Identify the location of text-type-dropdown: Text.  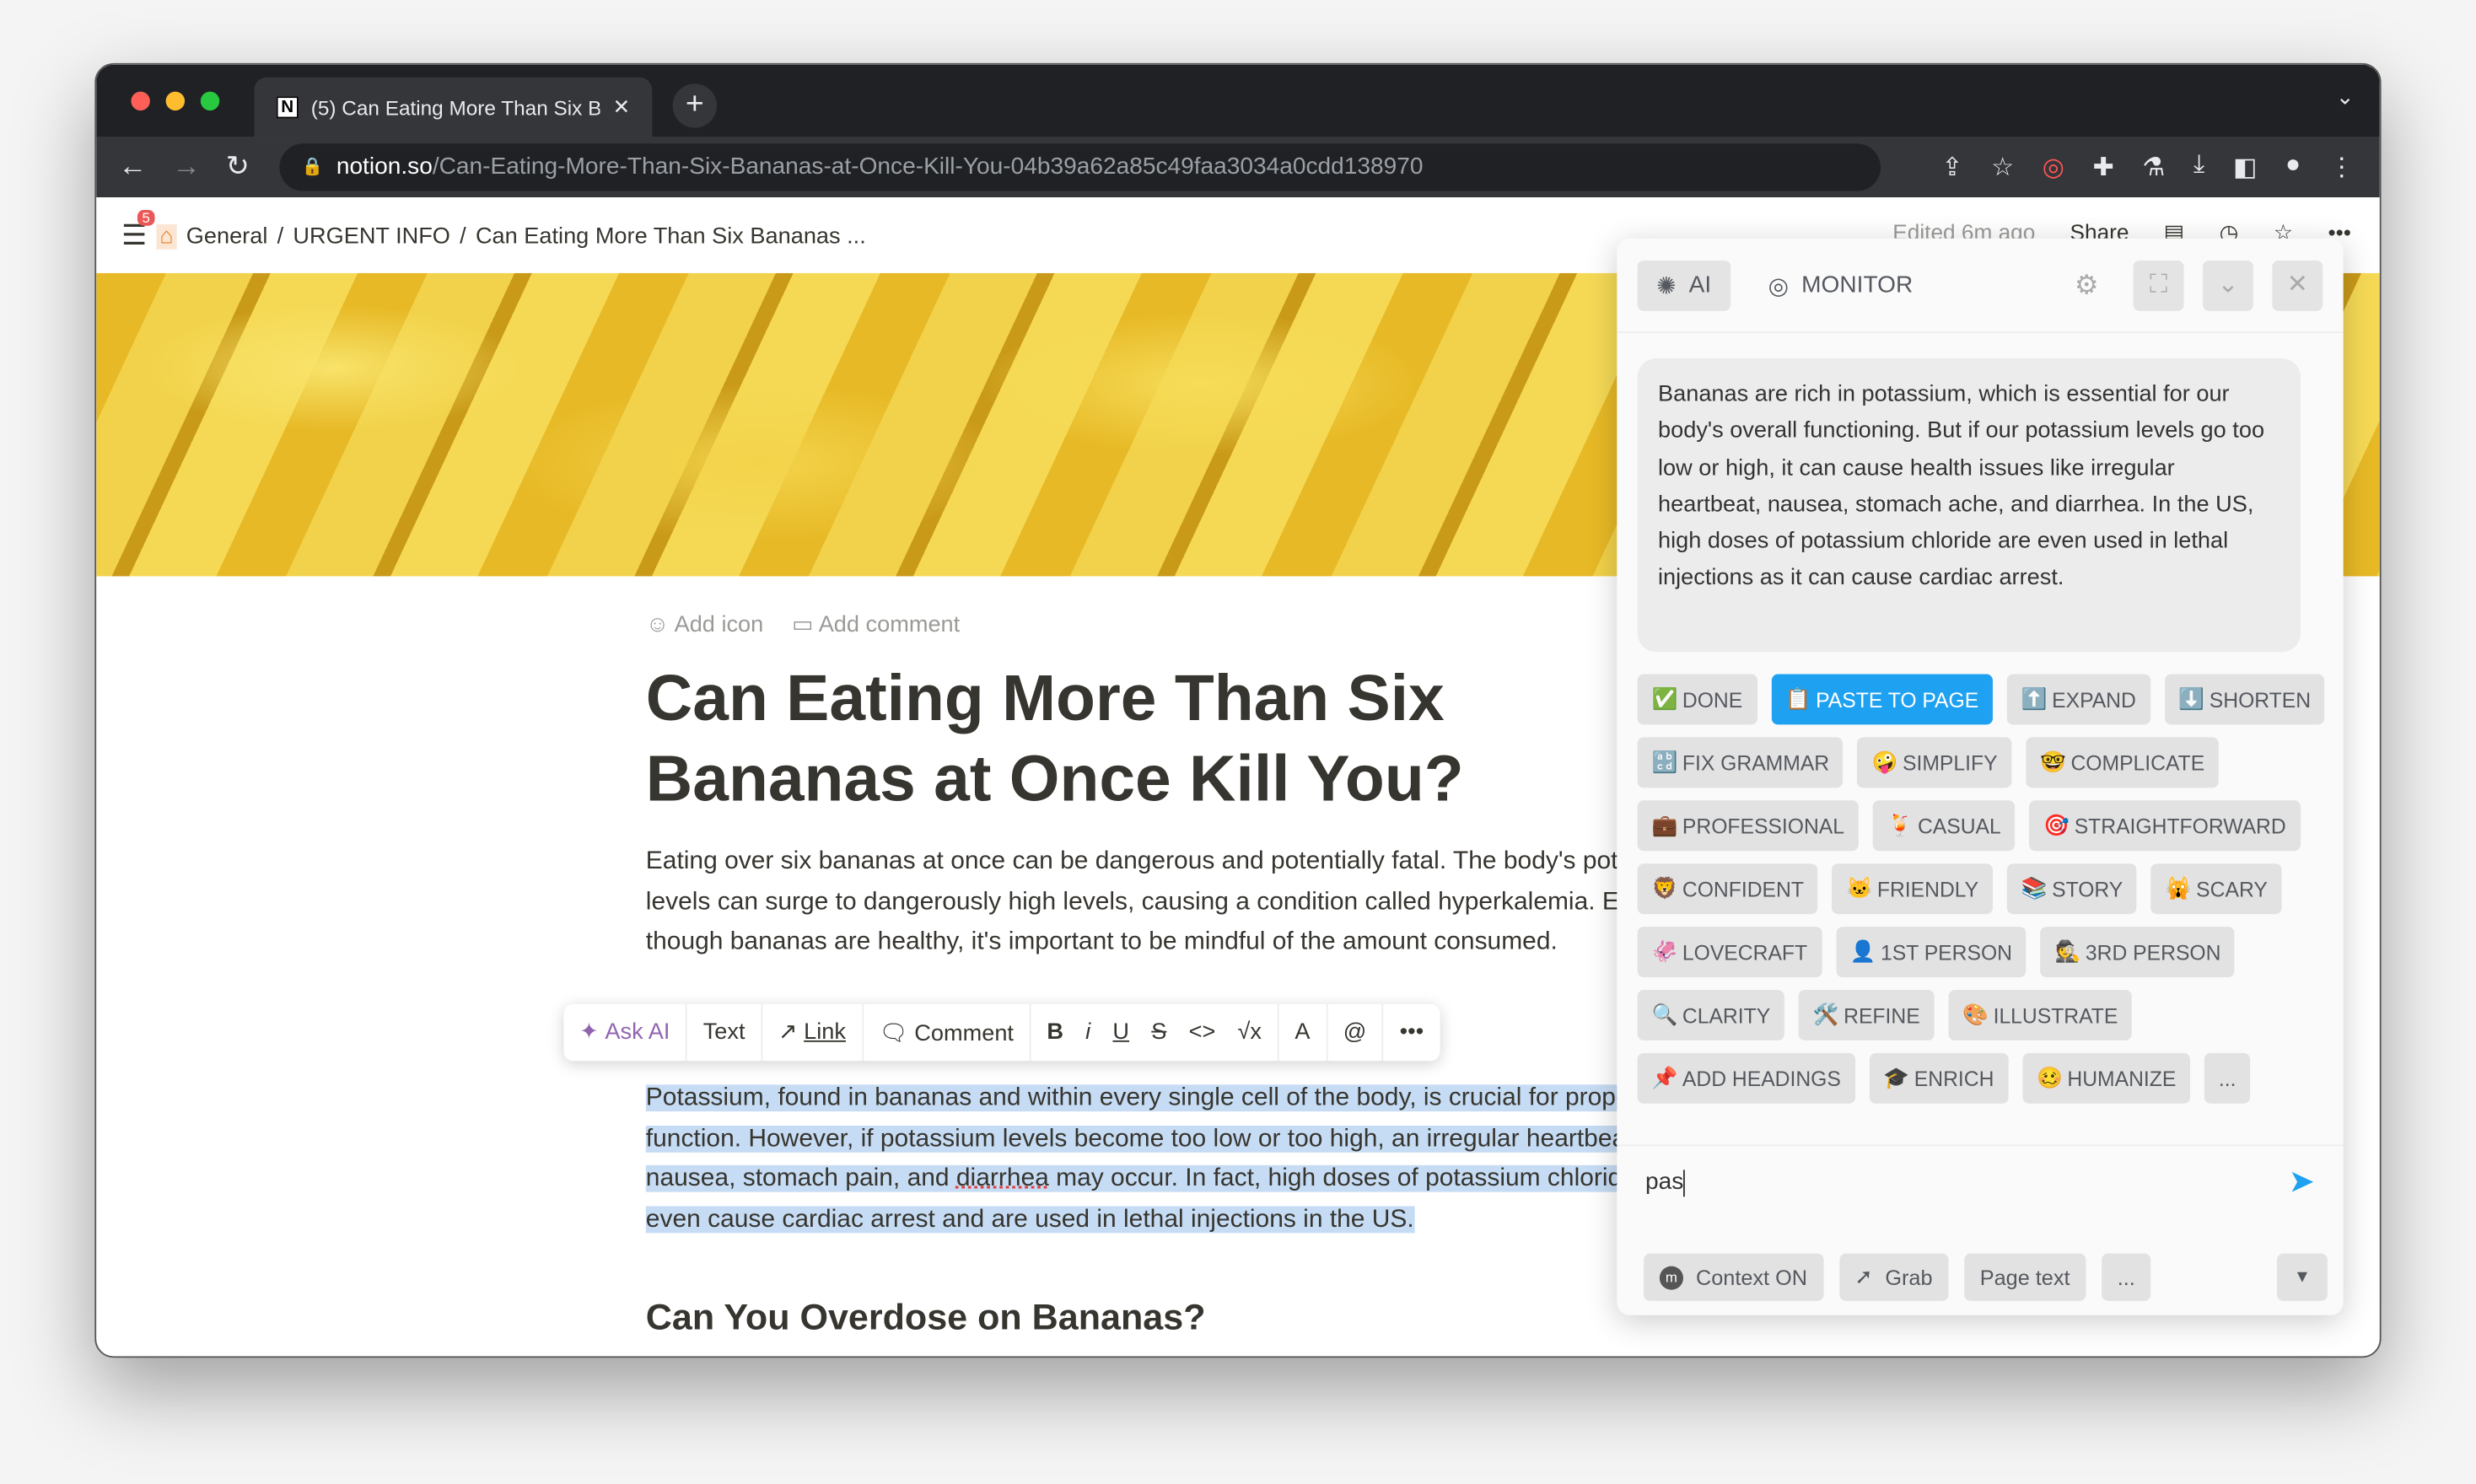
(725, 1032).